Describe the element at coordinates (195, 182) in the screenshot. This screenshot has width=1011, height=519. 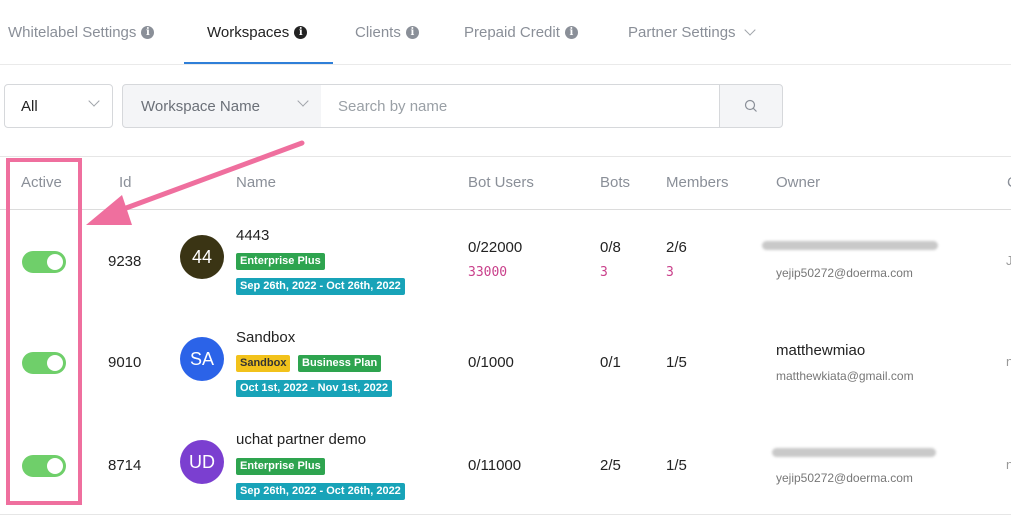
I see `annotation-arrow-icon` at that location.